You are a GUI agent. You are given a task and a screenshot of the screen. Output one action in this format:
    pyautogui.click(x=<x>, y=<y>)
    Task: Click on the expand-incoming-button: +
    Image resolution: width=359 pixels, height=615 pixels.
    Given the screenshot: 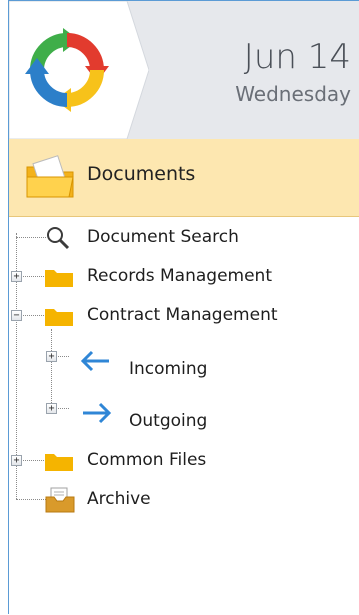 What is the action you would take?
    pyautogui.click(x=51, y=356)
    